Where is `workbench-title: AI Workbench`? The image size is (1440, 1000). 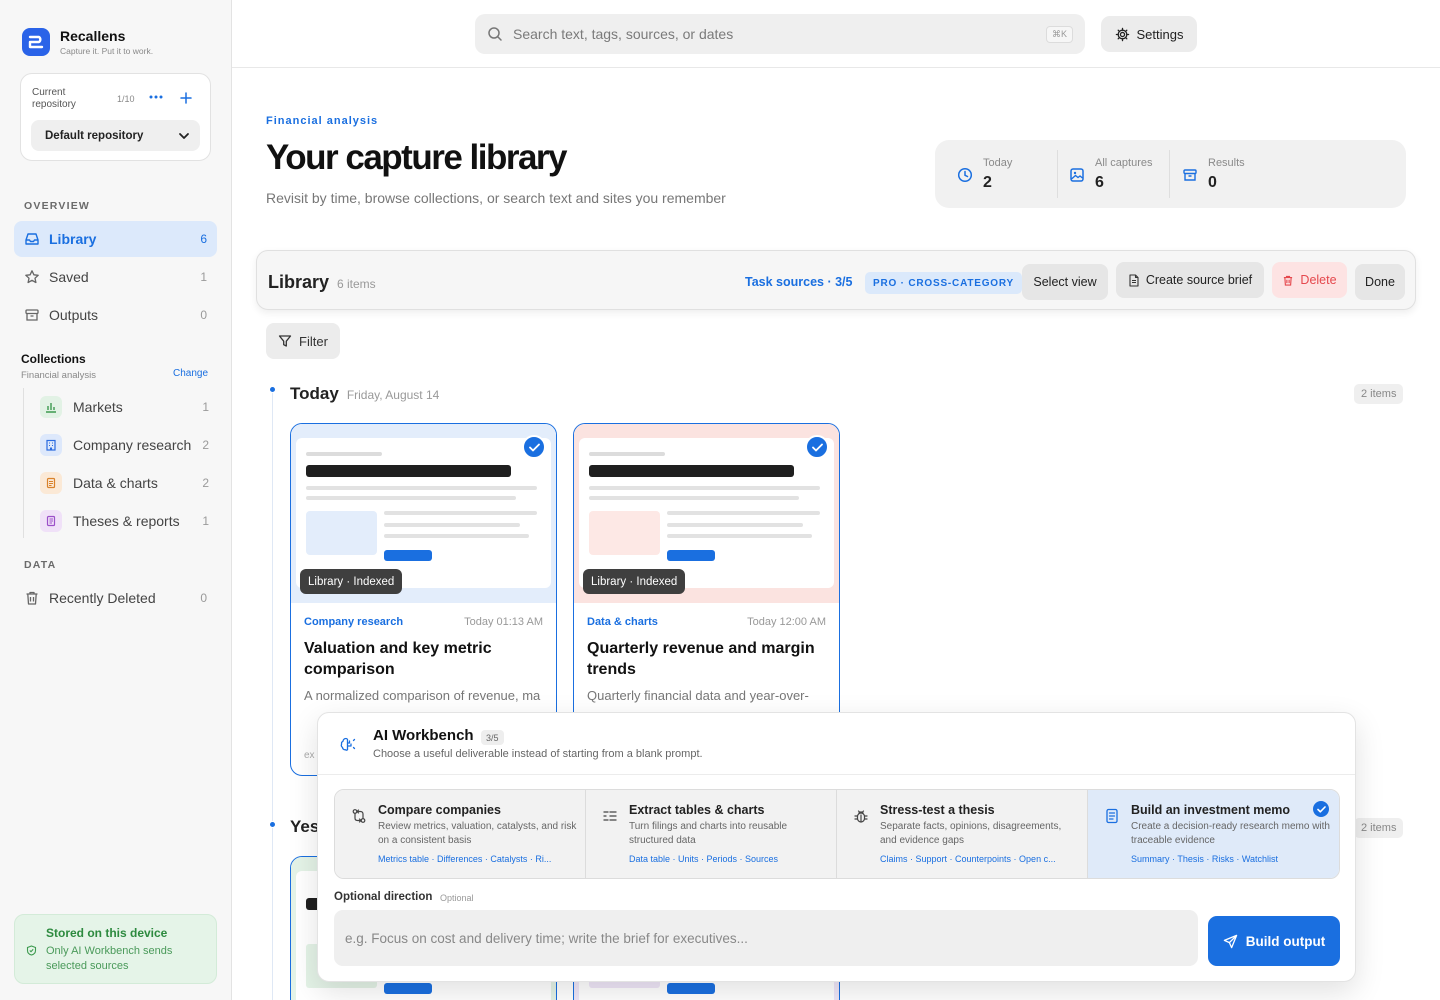 workbench-title: AI Workbench is located at coordinates (423, 735).